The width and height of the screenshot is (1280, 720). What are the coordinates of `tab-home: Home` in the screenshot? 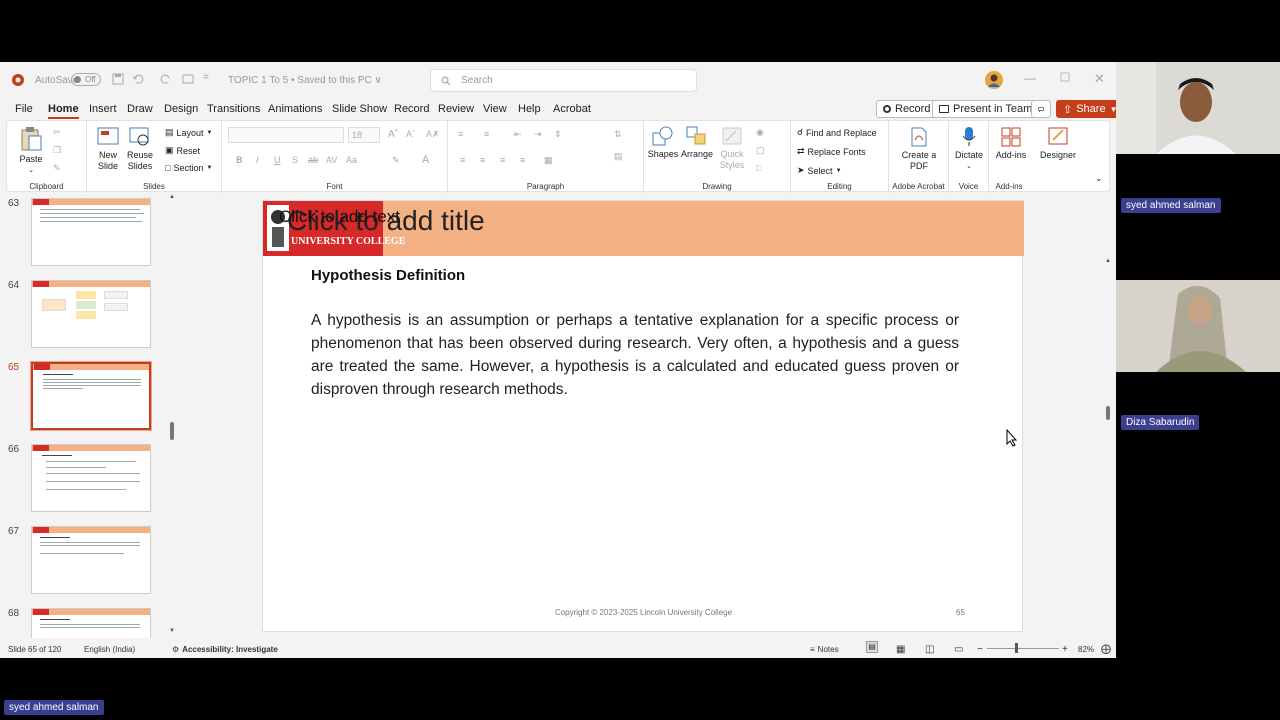 It's located at (63, 111).